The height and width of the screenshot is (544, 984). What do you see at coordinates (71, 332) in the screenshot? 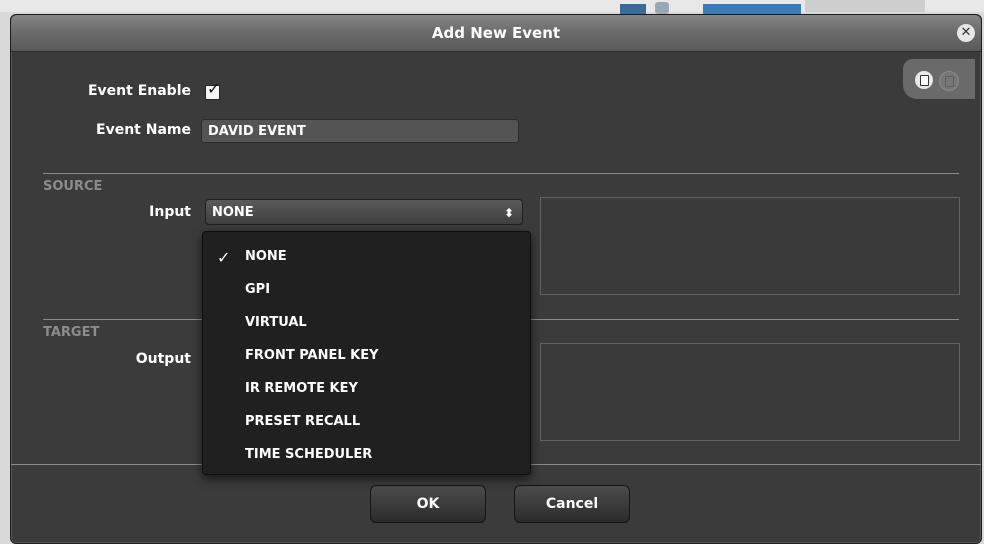
I see `target-section-label: TARGET` at bounding box center [71, 332].